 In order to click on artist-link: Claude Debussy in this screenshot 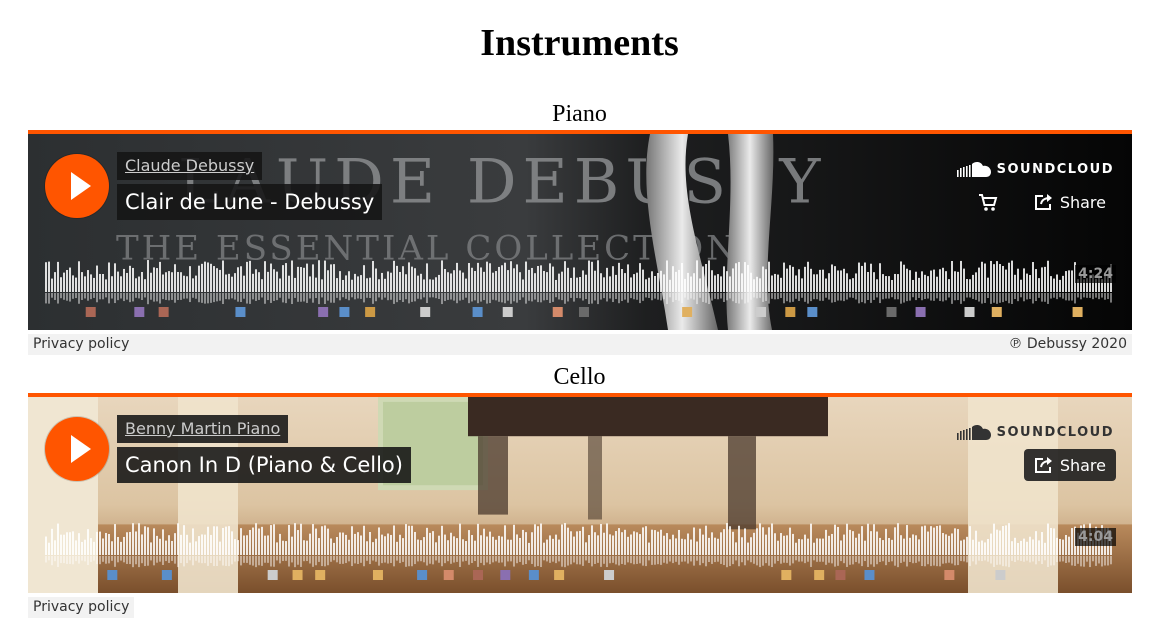, I will do `click(190, 166)`.